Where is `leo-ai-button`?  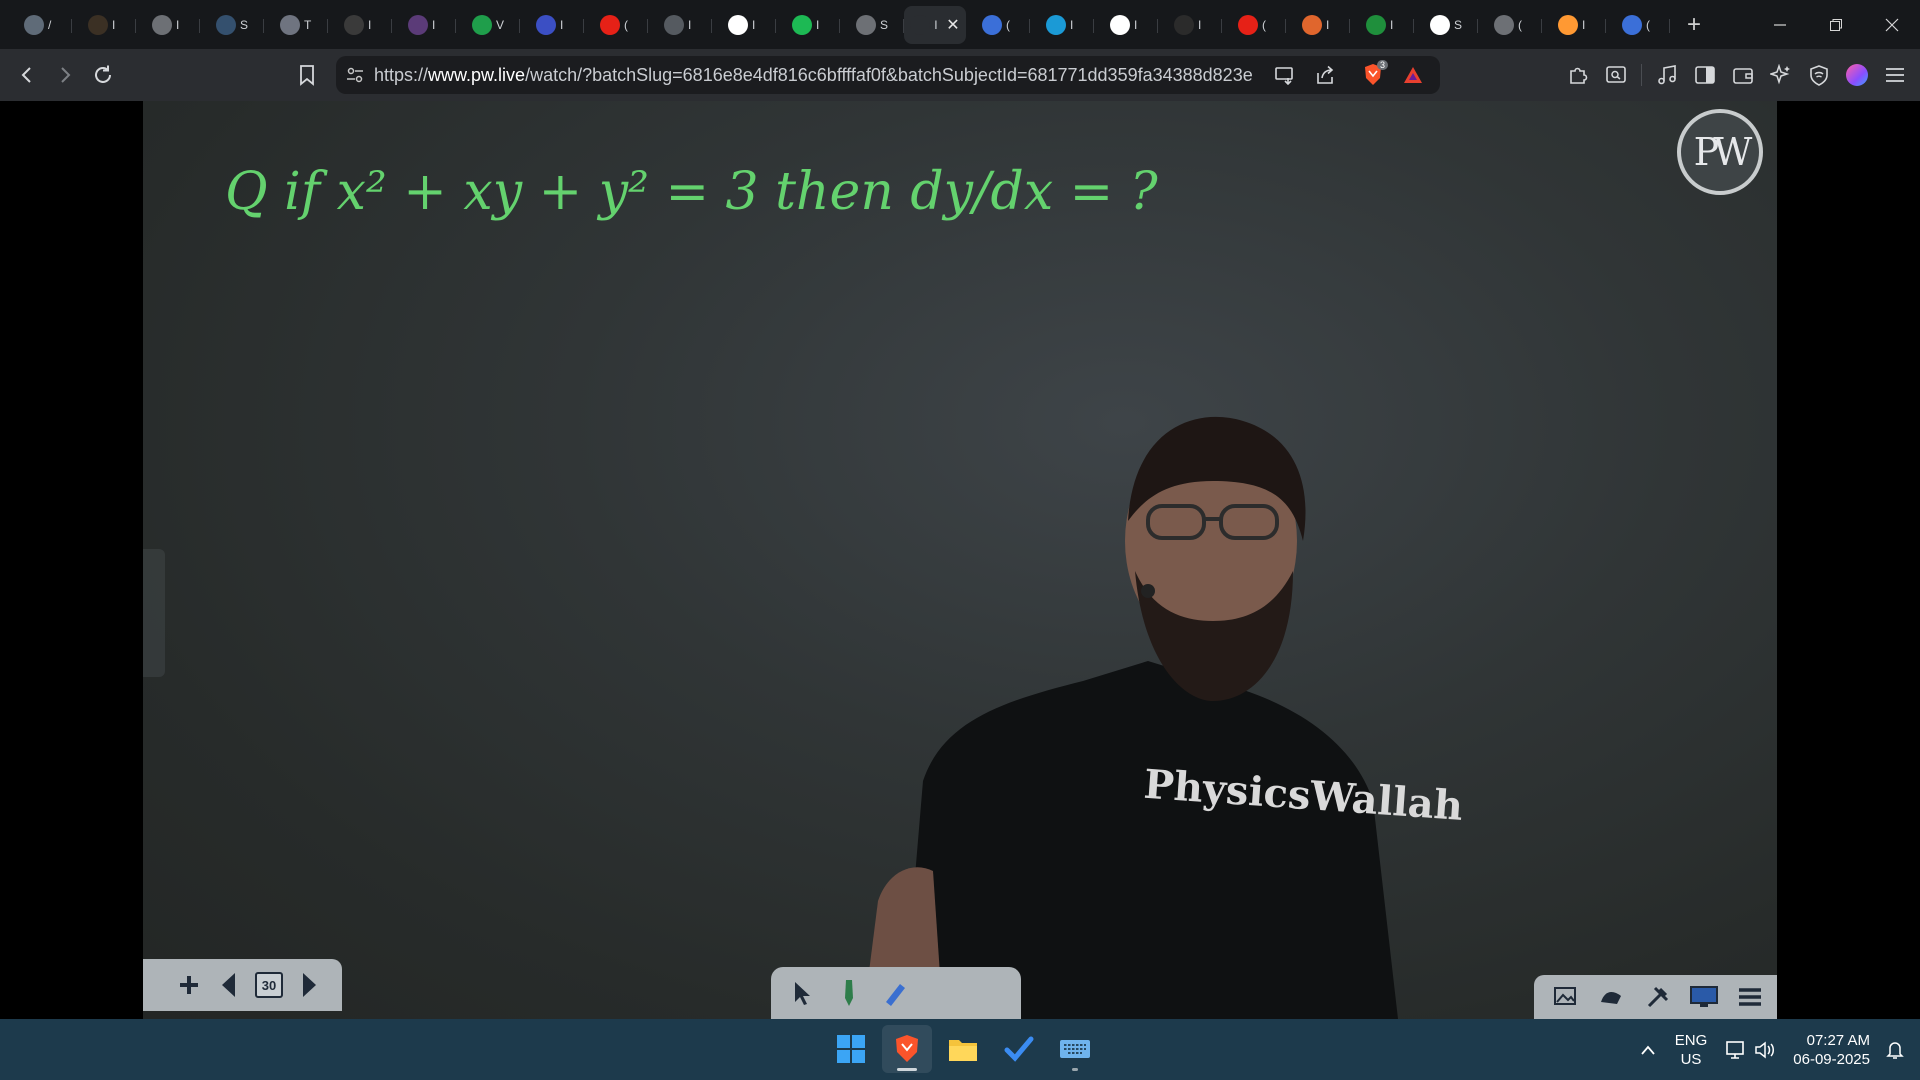 leo-ai-button is located at coordinates (1781, 75).